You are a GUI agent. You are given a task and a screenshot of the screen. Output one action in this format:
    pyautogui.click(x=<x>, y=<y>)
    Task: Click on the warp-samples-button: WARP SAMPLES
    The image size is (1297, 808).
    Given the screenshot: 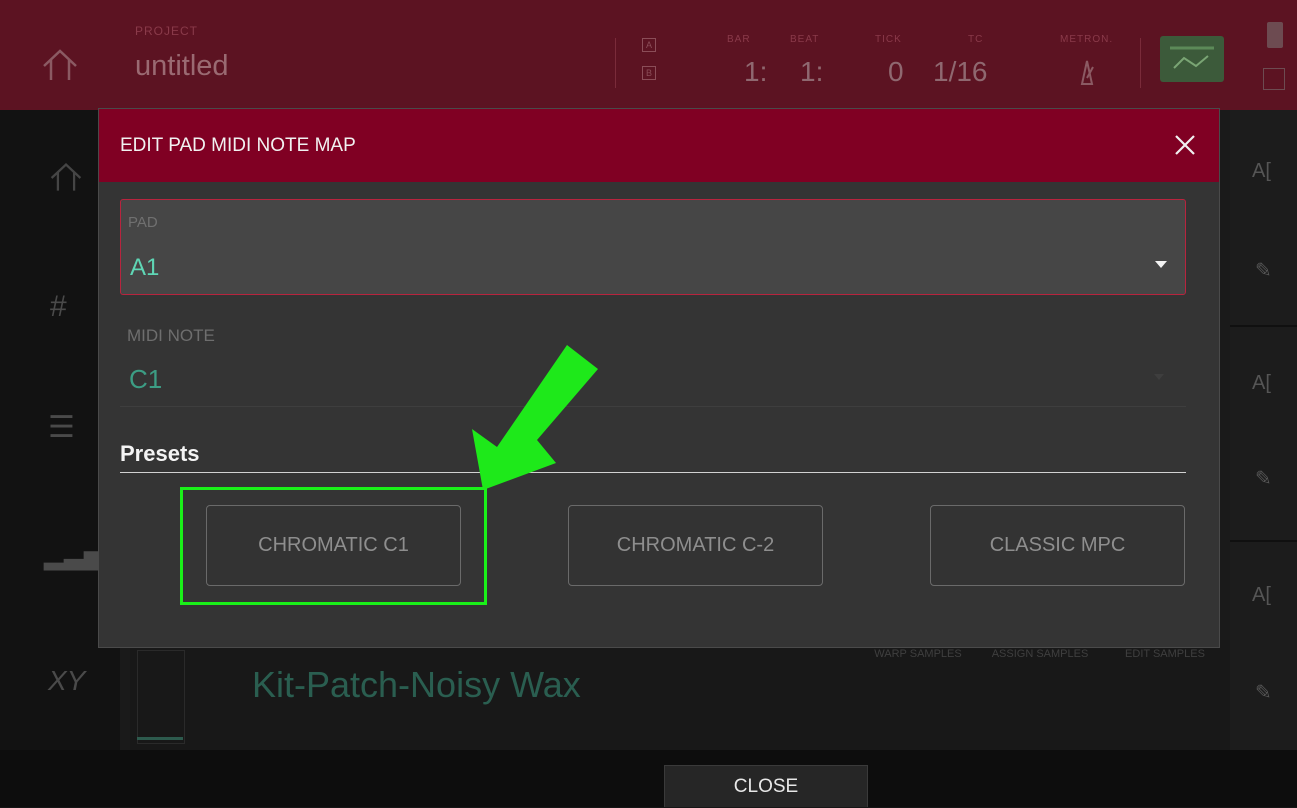 What is the action you would take?
    pyautogui.click(x=918, y=654)
    